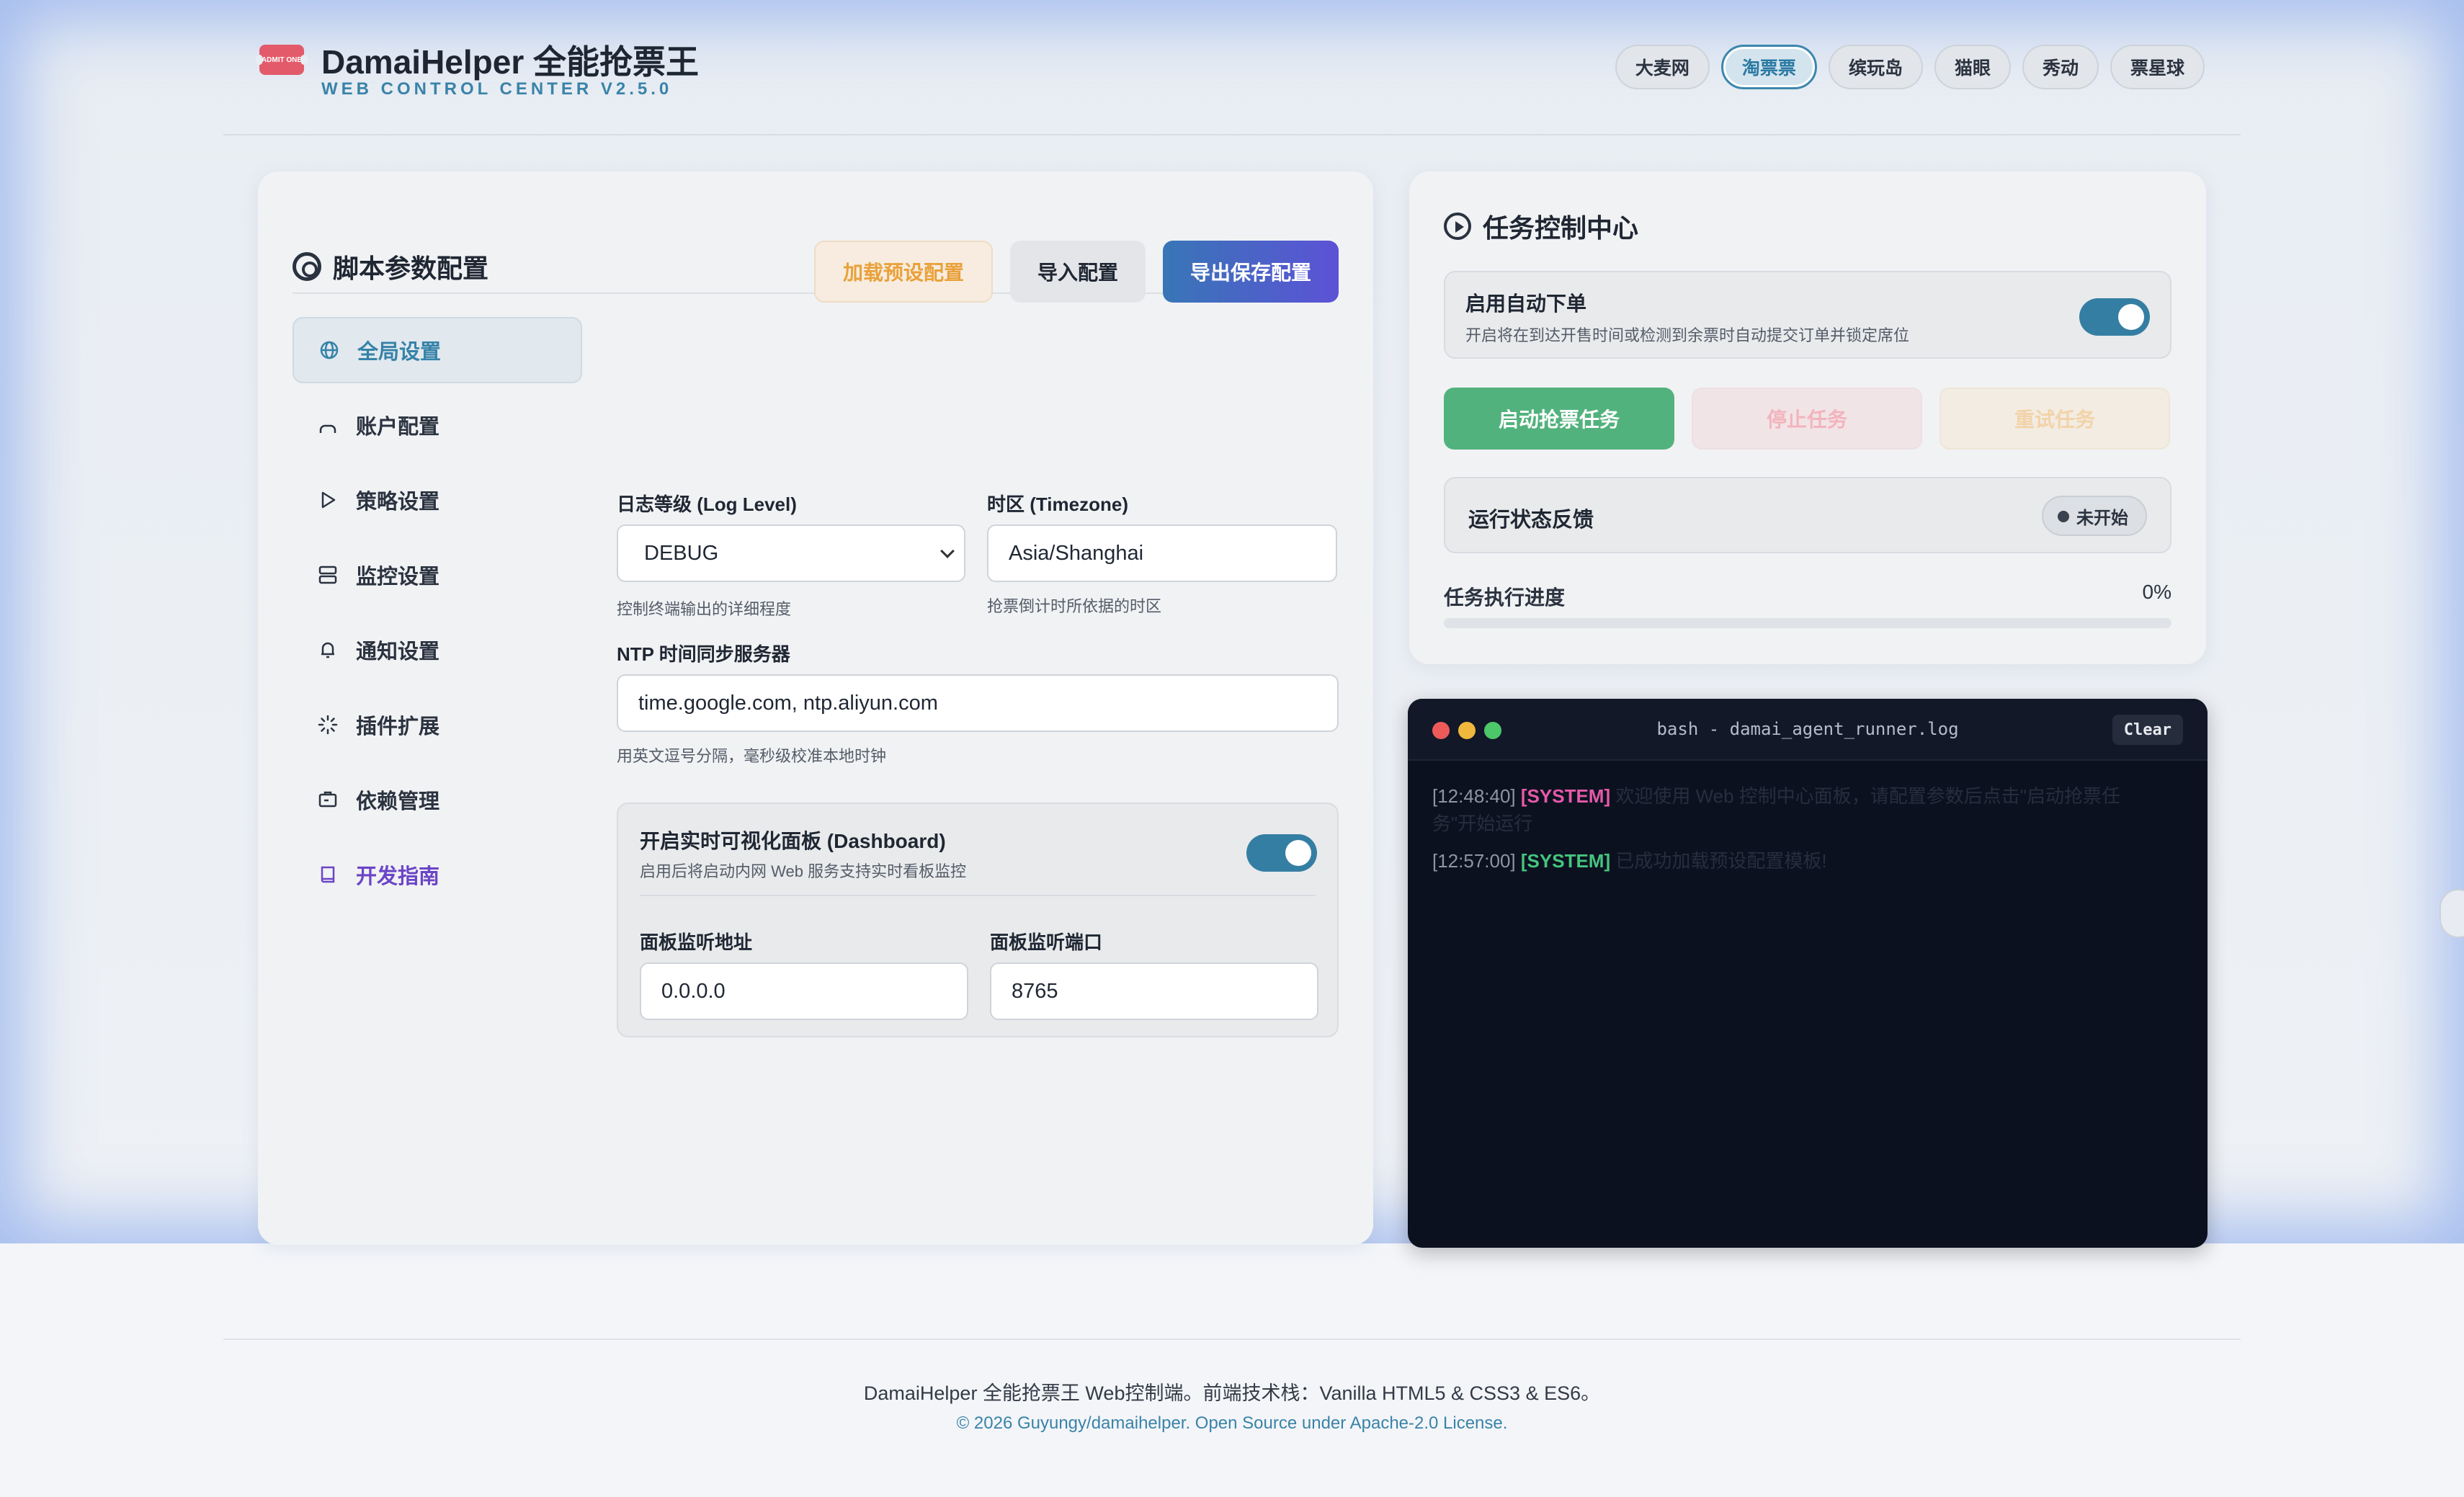 The height and width of the screenshot is (1497, 2464). Describe the element at coordinates (707, 504) in the screenshot. I see `log-level-label: 日志等级 (Log Level)` at that location.